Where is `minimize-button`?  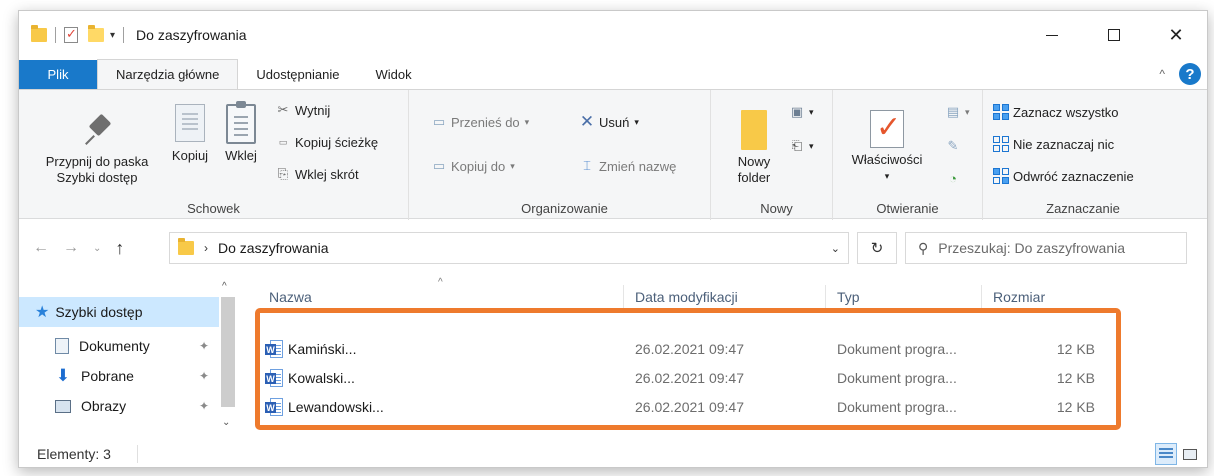
minimize-button is located at coordinates (1052, 35).